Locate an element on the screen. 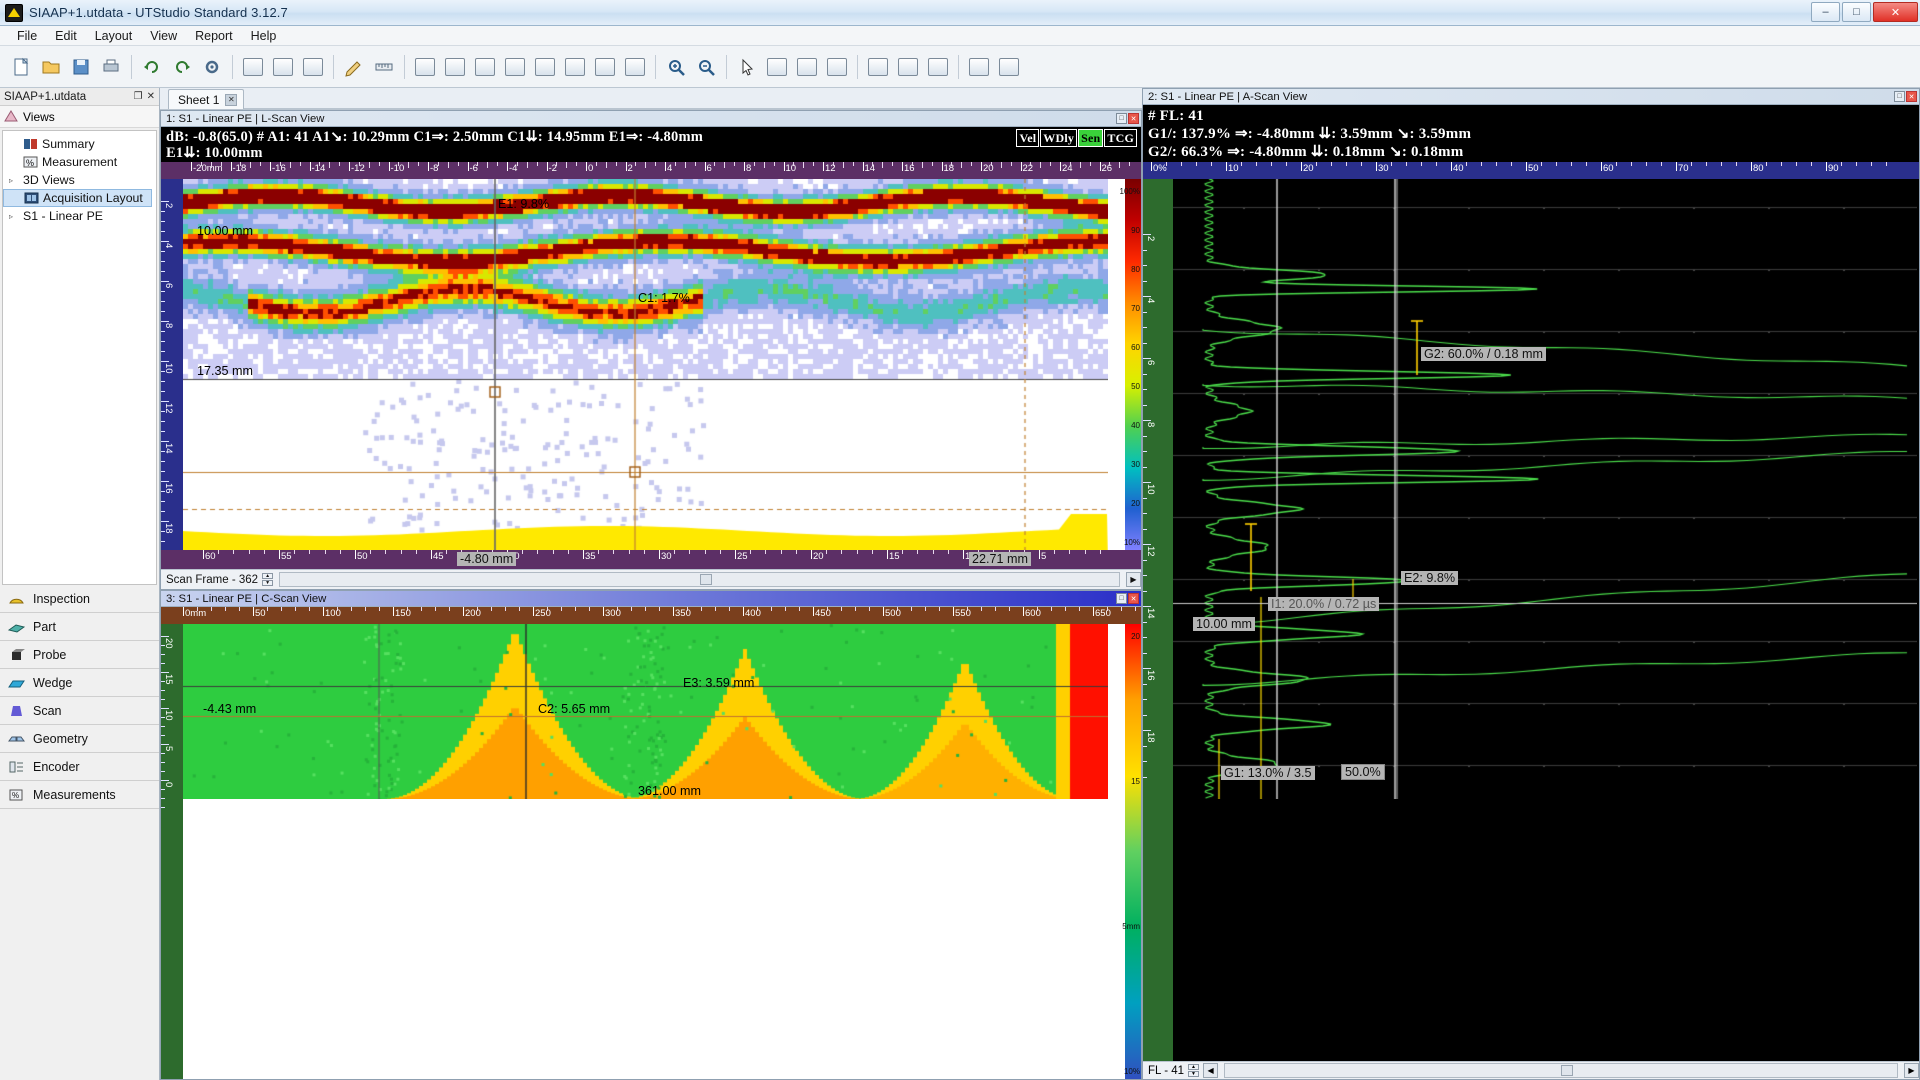  tree-arrow-3d: ▹ is located at coordinates (14, 180).